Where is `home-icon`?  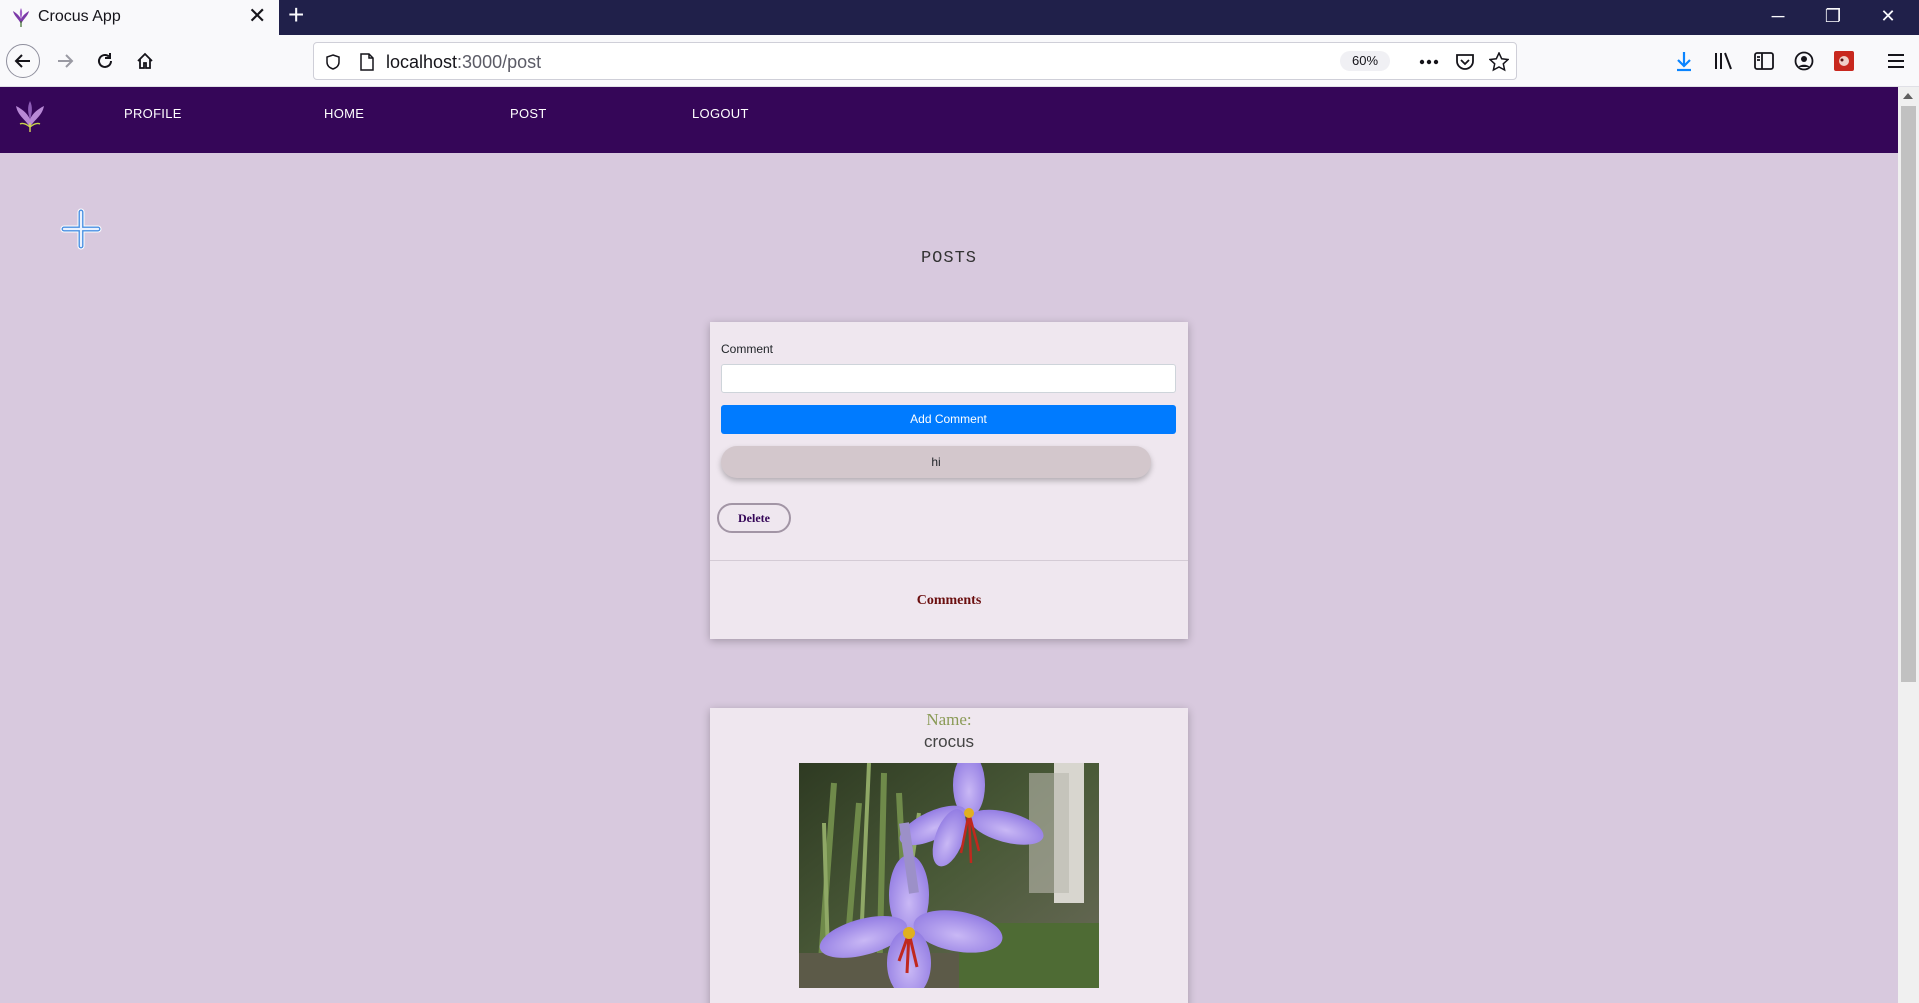
home-icon is located at coordinates (145, 60).